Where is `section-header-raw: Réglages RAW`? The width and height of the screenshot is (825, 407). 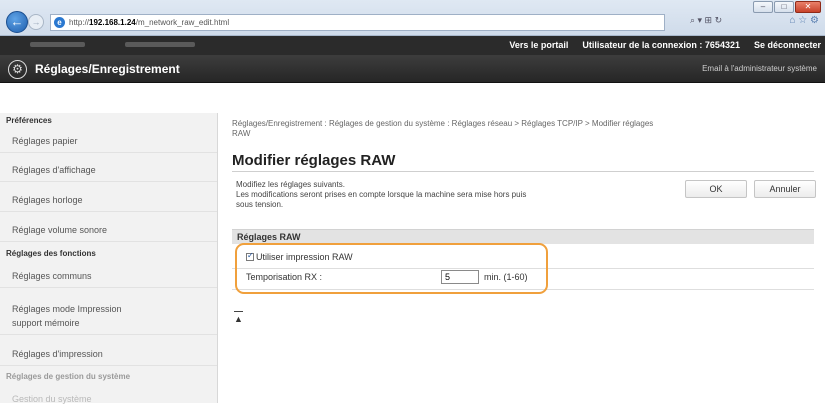 section-header-raw: Réglages RAW is located at coordinates (523, 236).